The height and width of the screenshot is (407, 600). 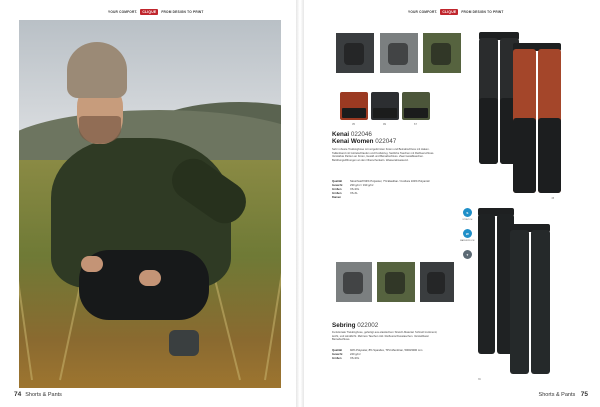 What do you see at coordinates (337, 358) in the screenshot?
I see `spec-key: Größen` at bounding box center [337, 358].